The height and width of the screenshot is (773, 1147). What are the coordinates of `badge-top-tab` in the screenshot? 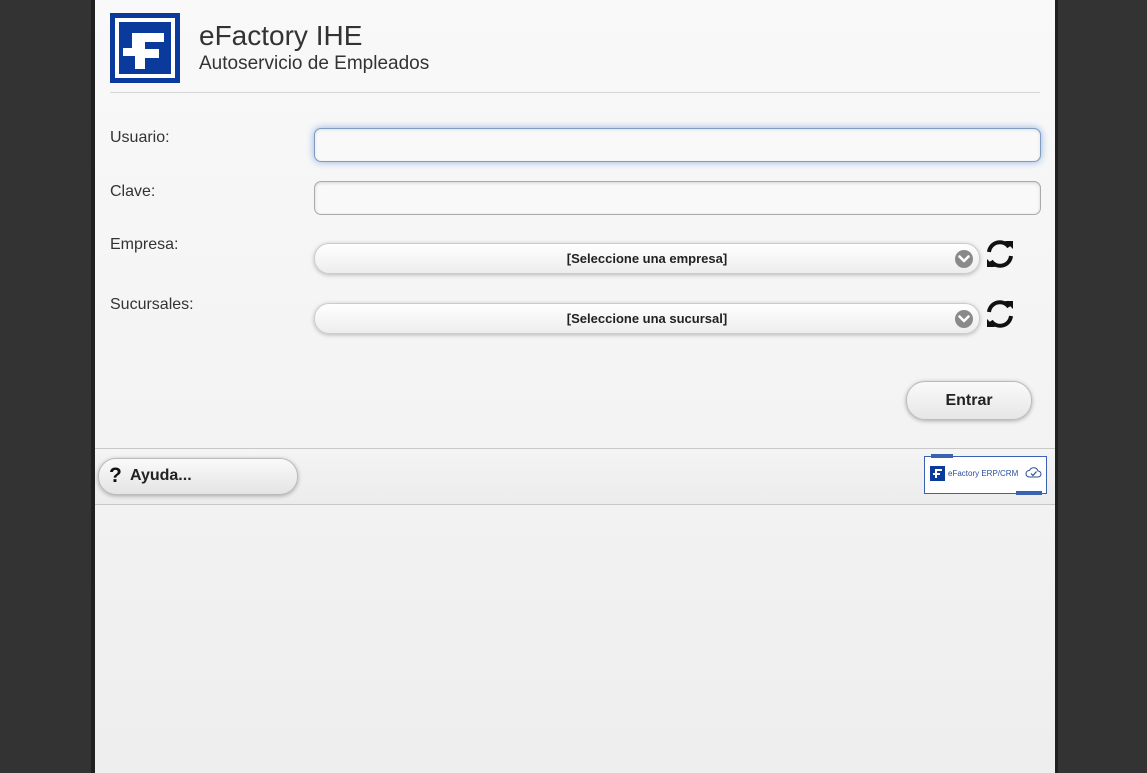 It's located at (942, 456).